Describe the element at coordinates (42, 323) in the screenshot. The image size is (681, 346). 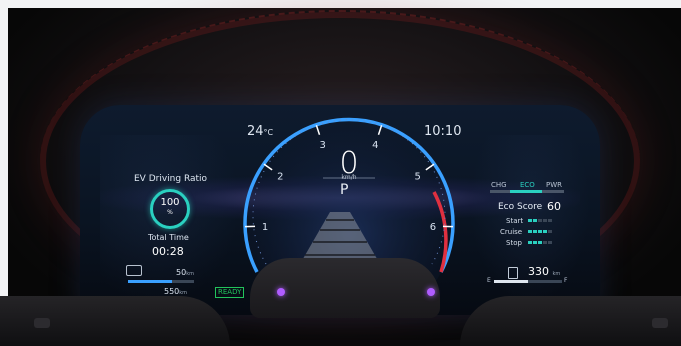
I see `wheel-button-left` at that location.